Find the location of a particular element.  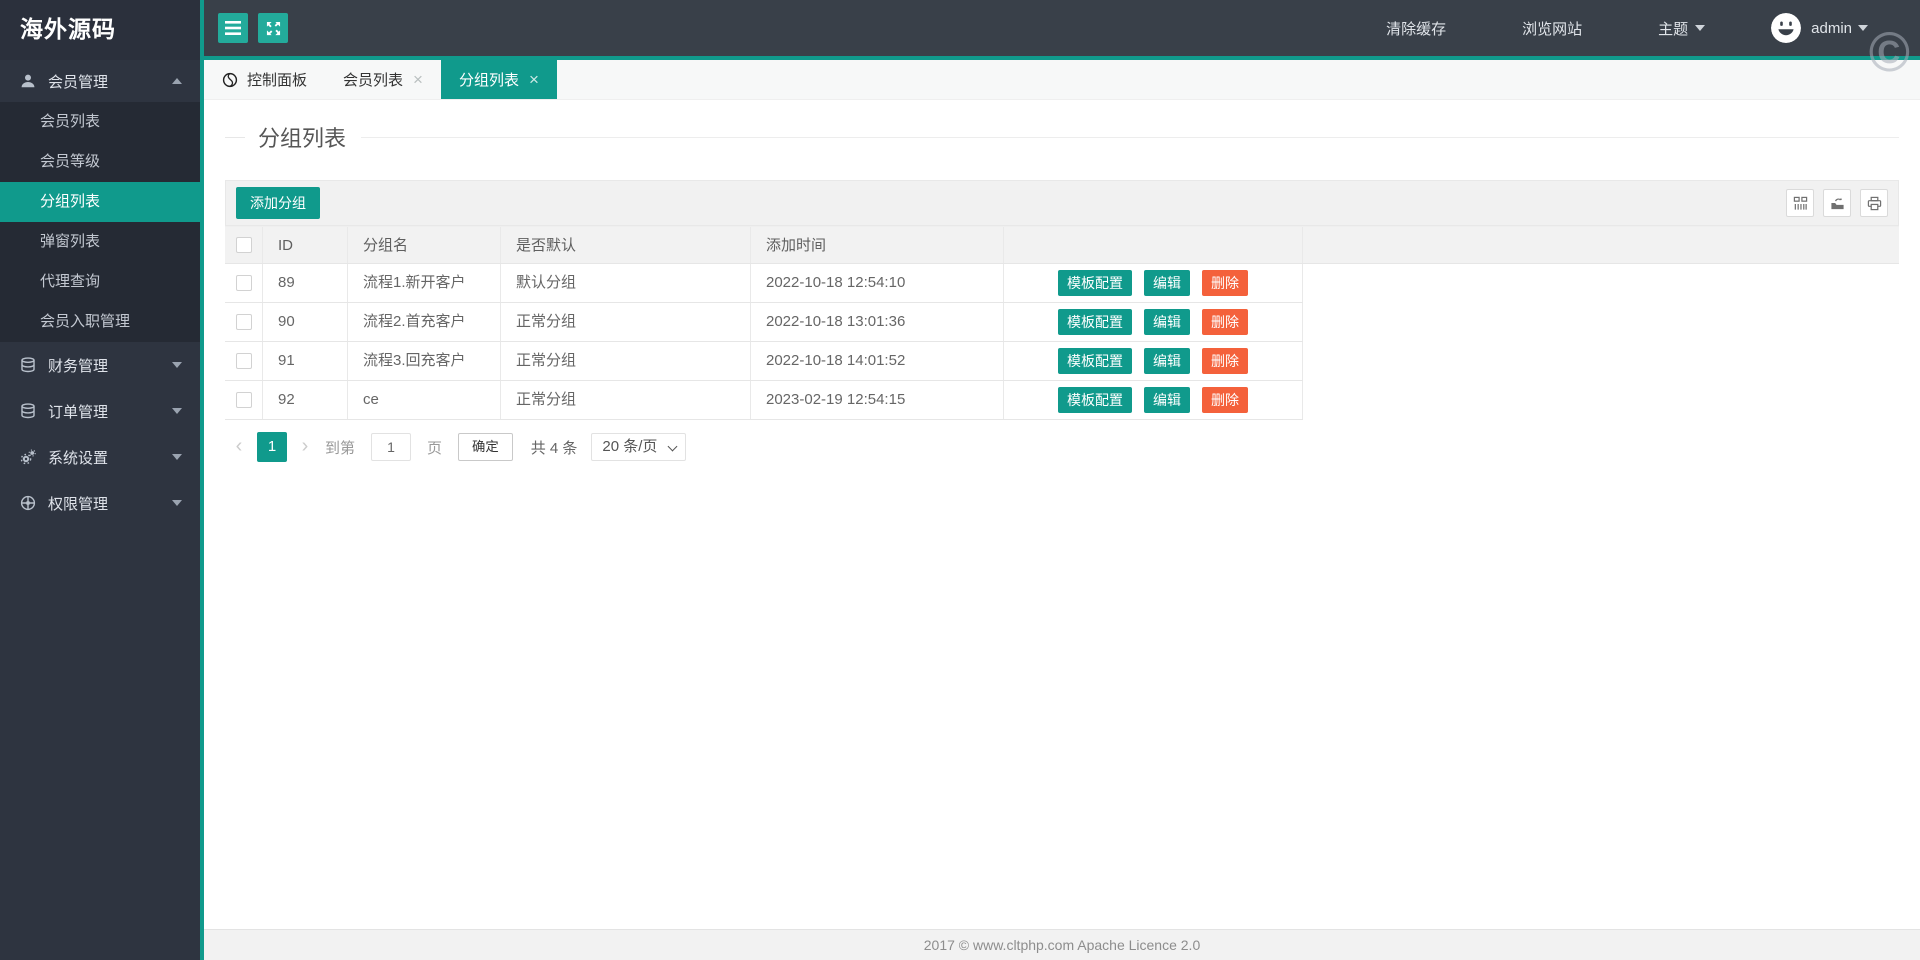

topbar: 清除缓存 浏览网站 主题 admin © is located at coordinates (1062, 40).